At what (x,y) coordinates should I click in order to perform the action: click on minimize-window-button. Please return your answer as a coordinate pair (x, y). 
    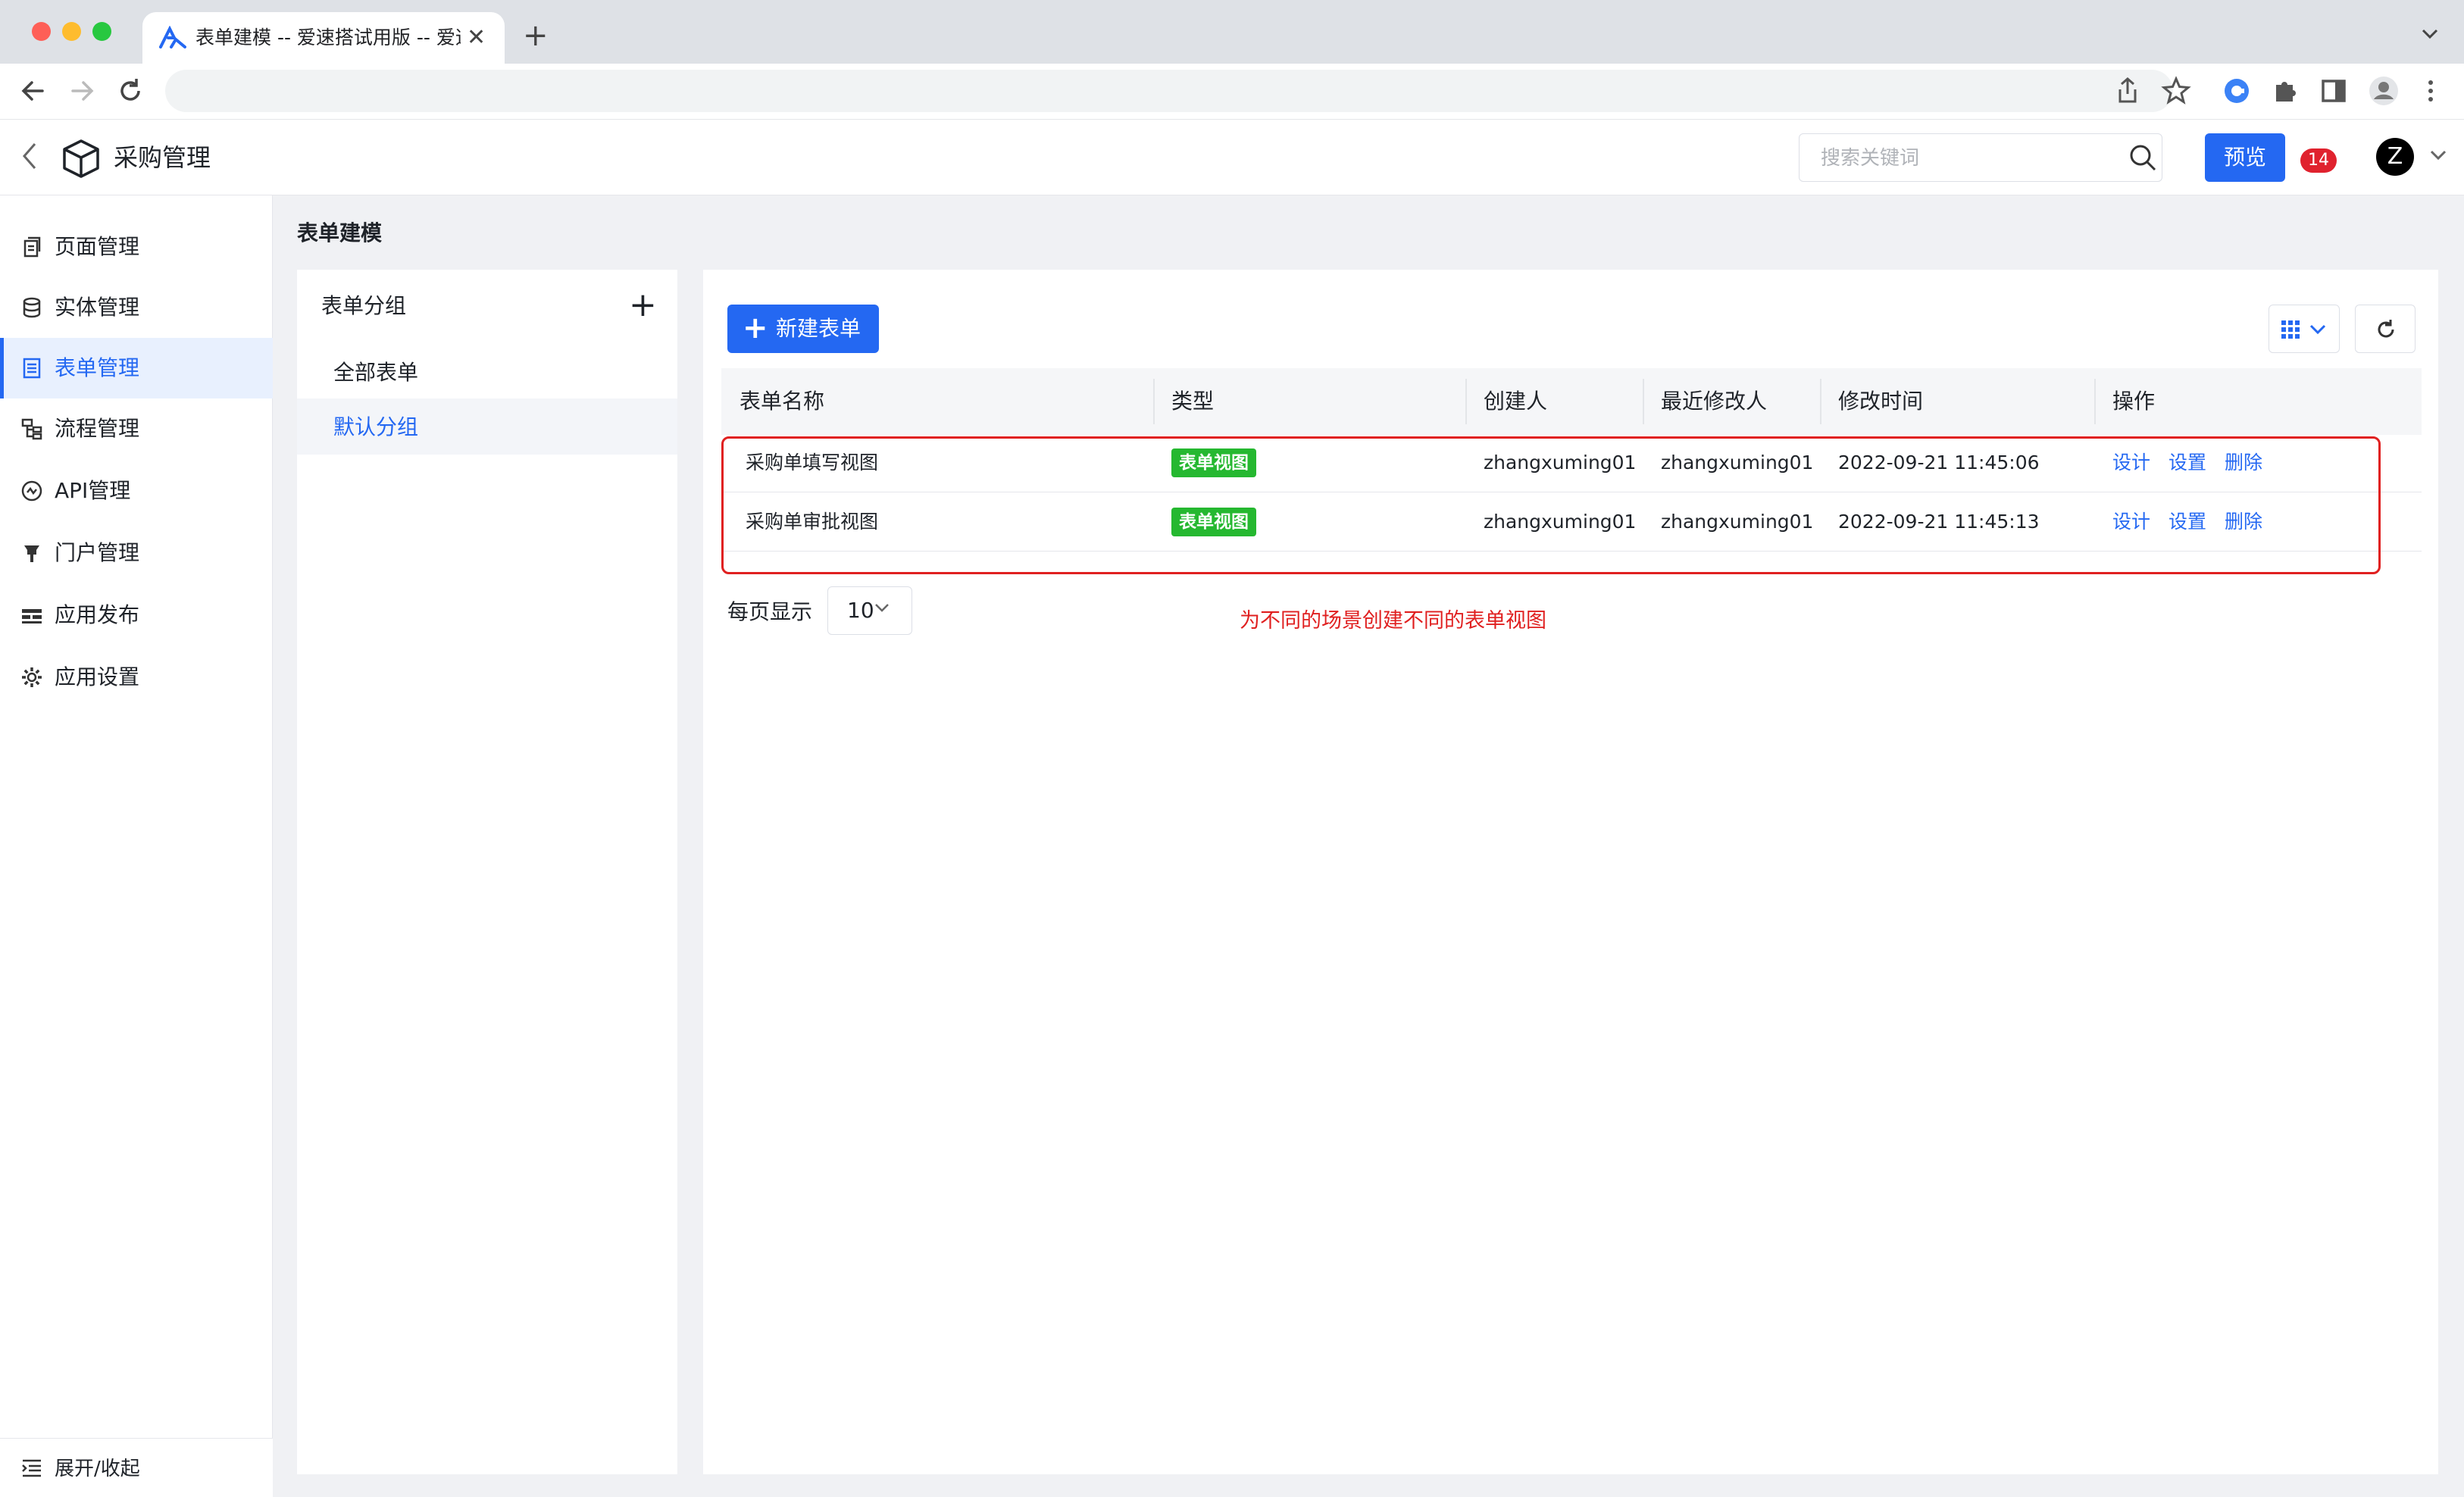
    Looking at the image, I should click on (71, 31).